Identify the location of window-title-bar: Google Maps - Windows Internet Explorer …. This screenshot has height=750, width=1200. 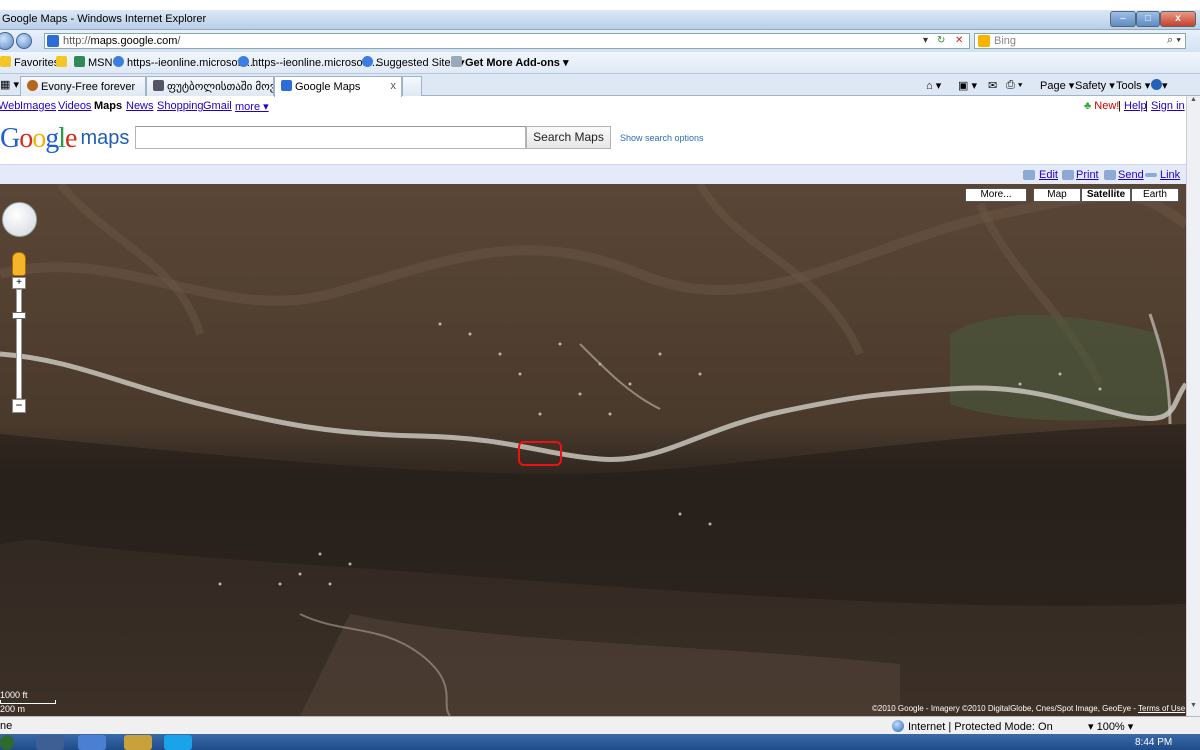
(600, 20).